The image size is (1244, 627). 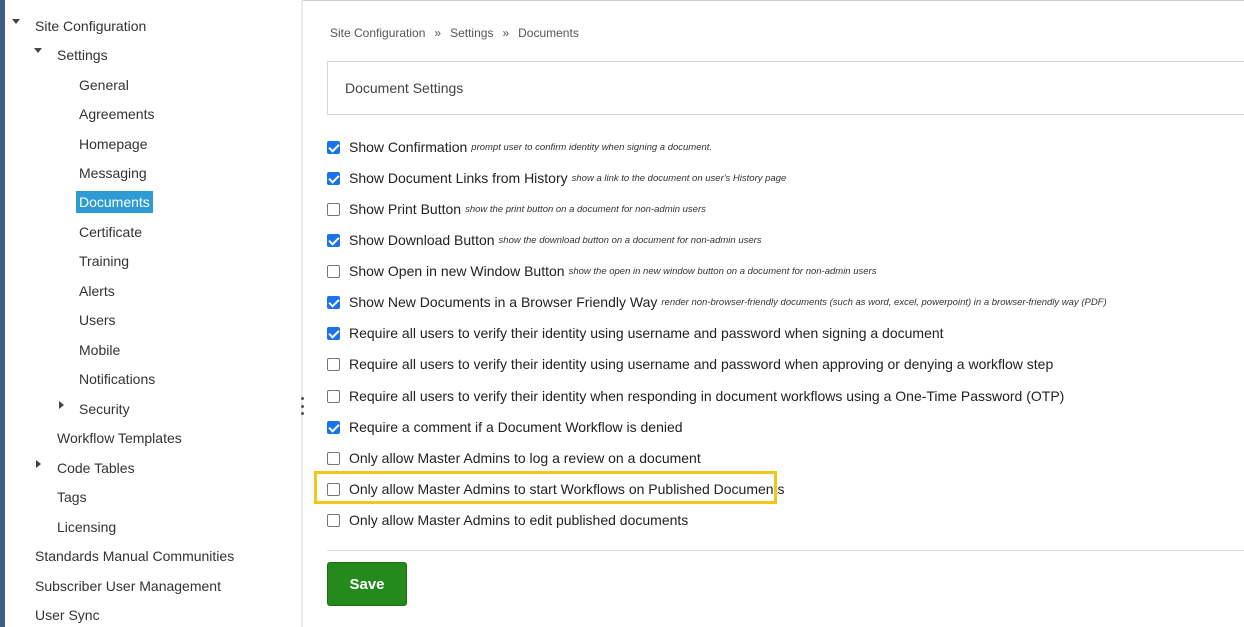 I want to click on highlight-box, so click(x=545, y=487).